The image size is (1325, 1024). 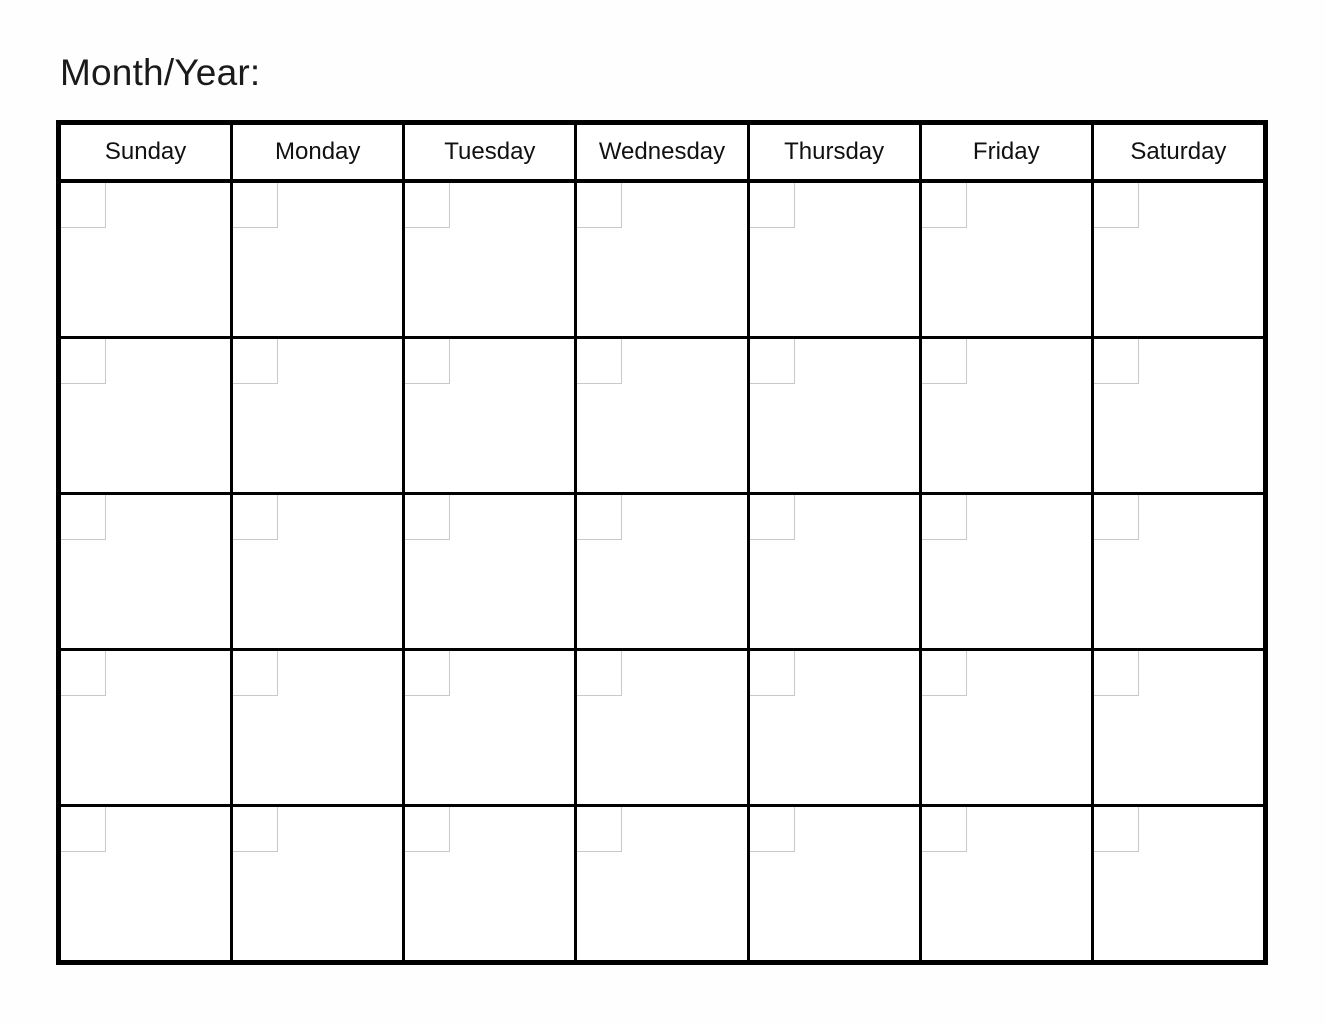 I want to click on day-header-label: Sunday, so click(x=145, y=151).